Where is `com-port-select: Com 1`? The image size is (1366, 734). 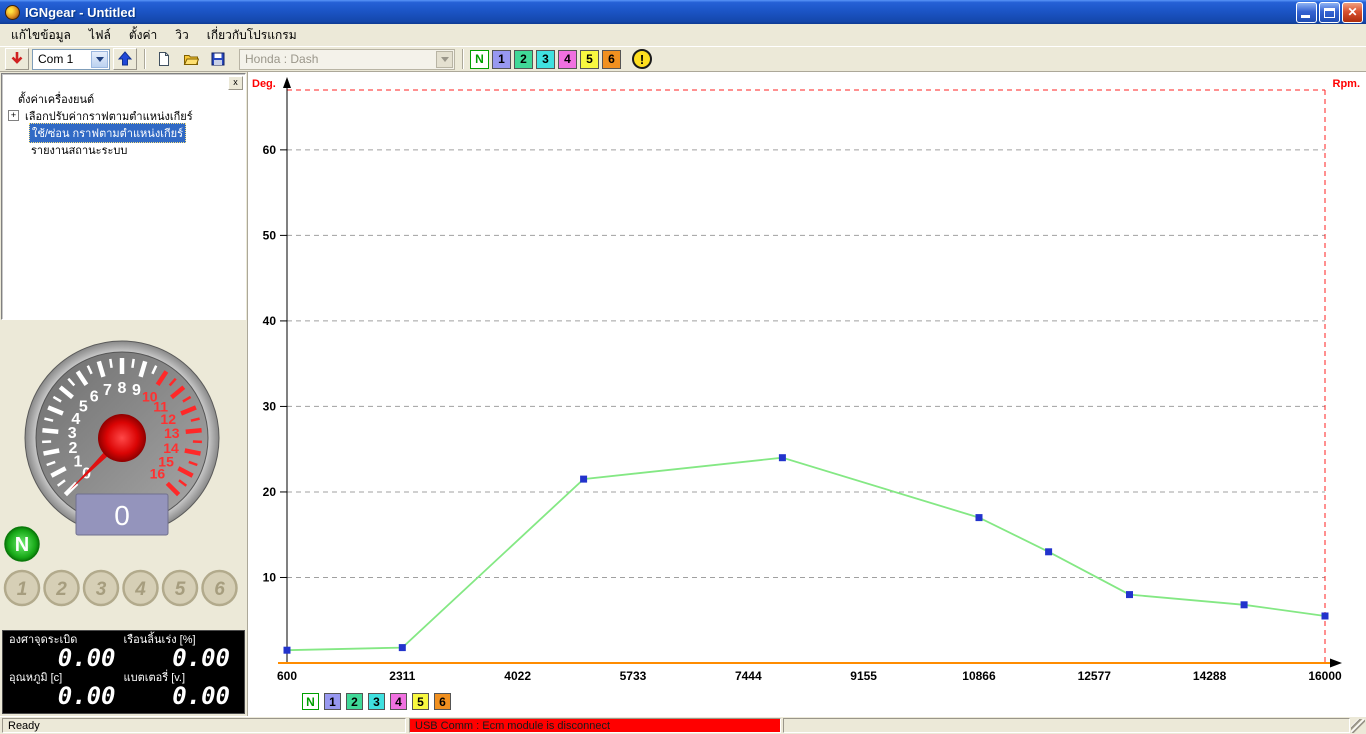 com-port-select: Com 1 is located at coordinates (71, 59).